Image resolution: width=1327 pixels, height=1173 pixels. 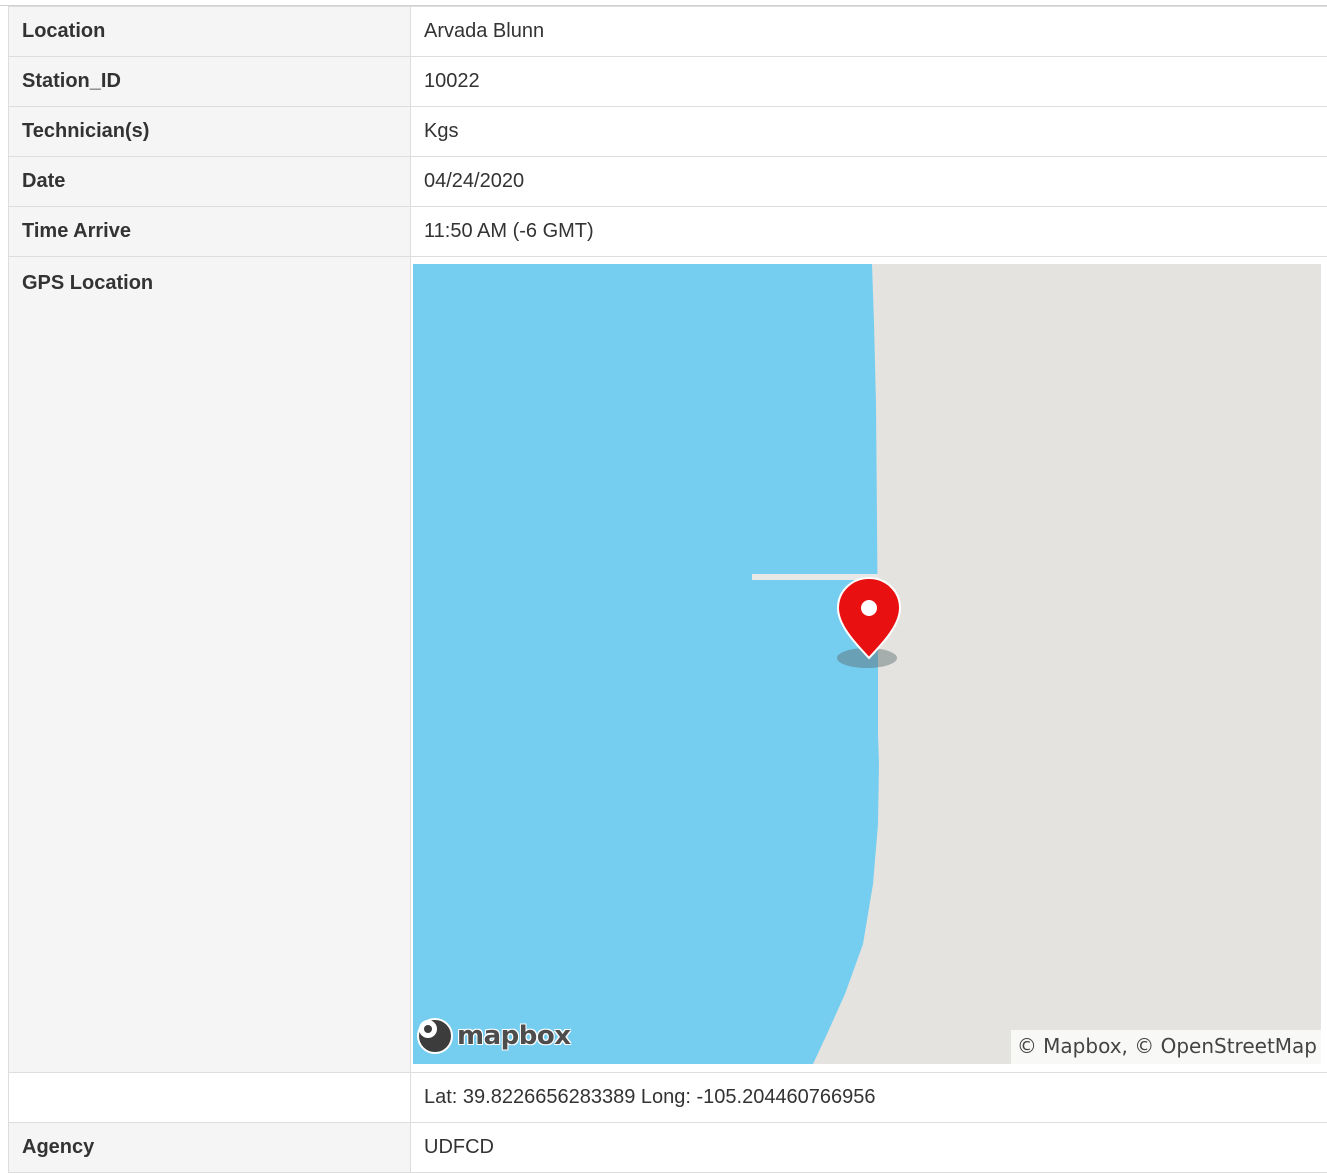 What do you see at coordinates (869, 182) in the screenshot?
I see `date-value: 04/24/2020` at bounding box center [869, 182].